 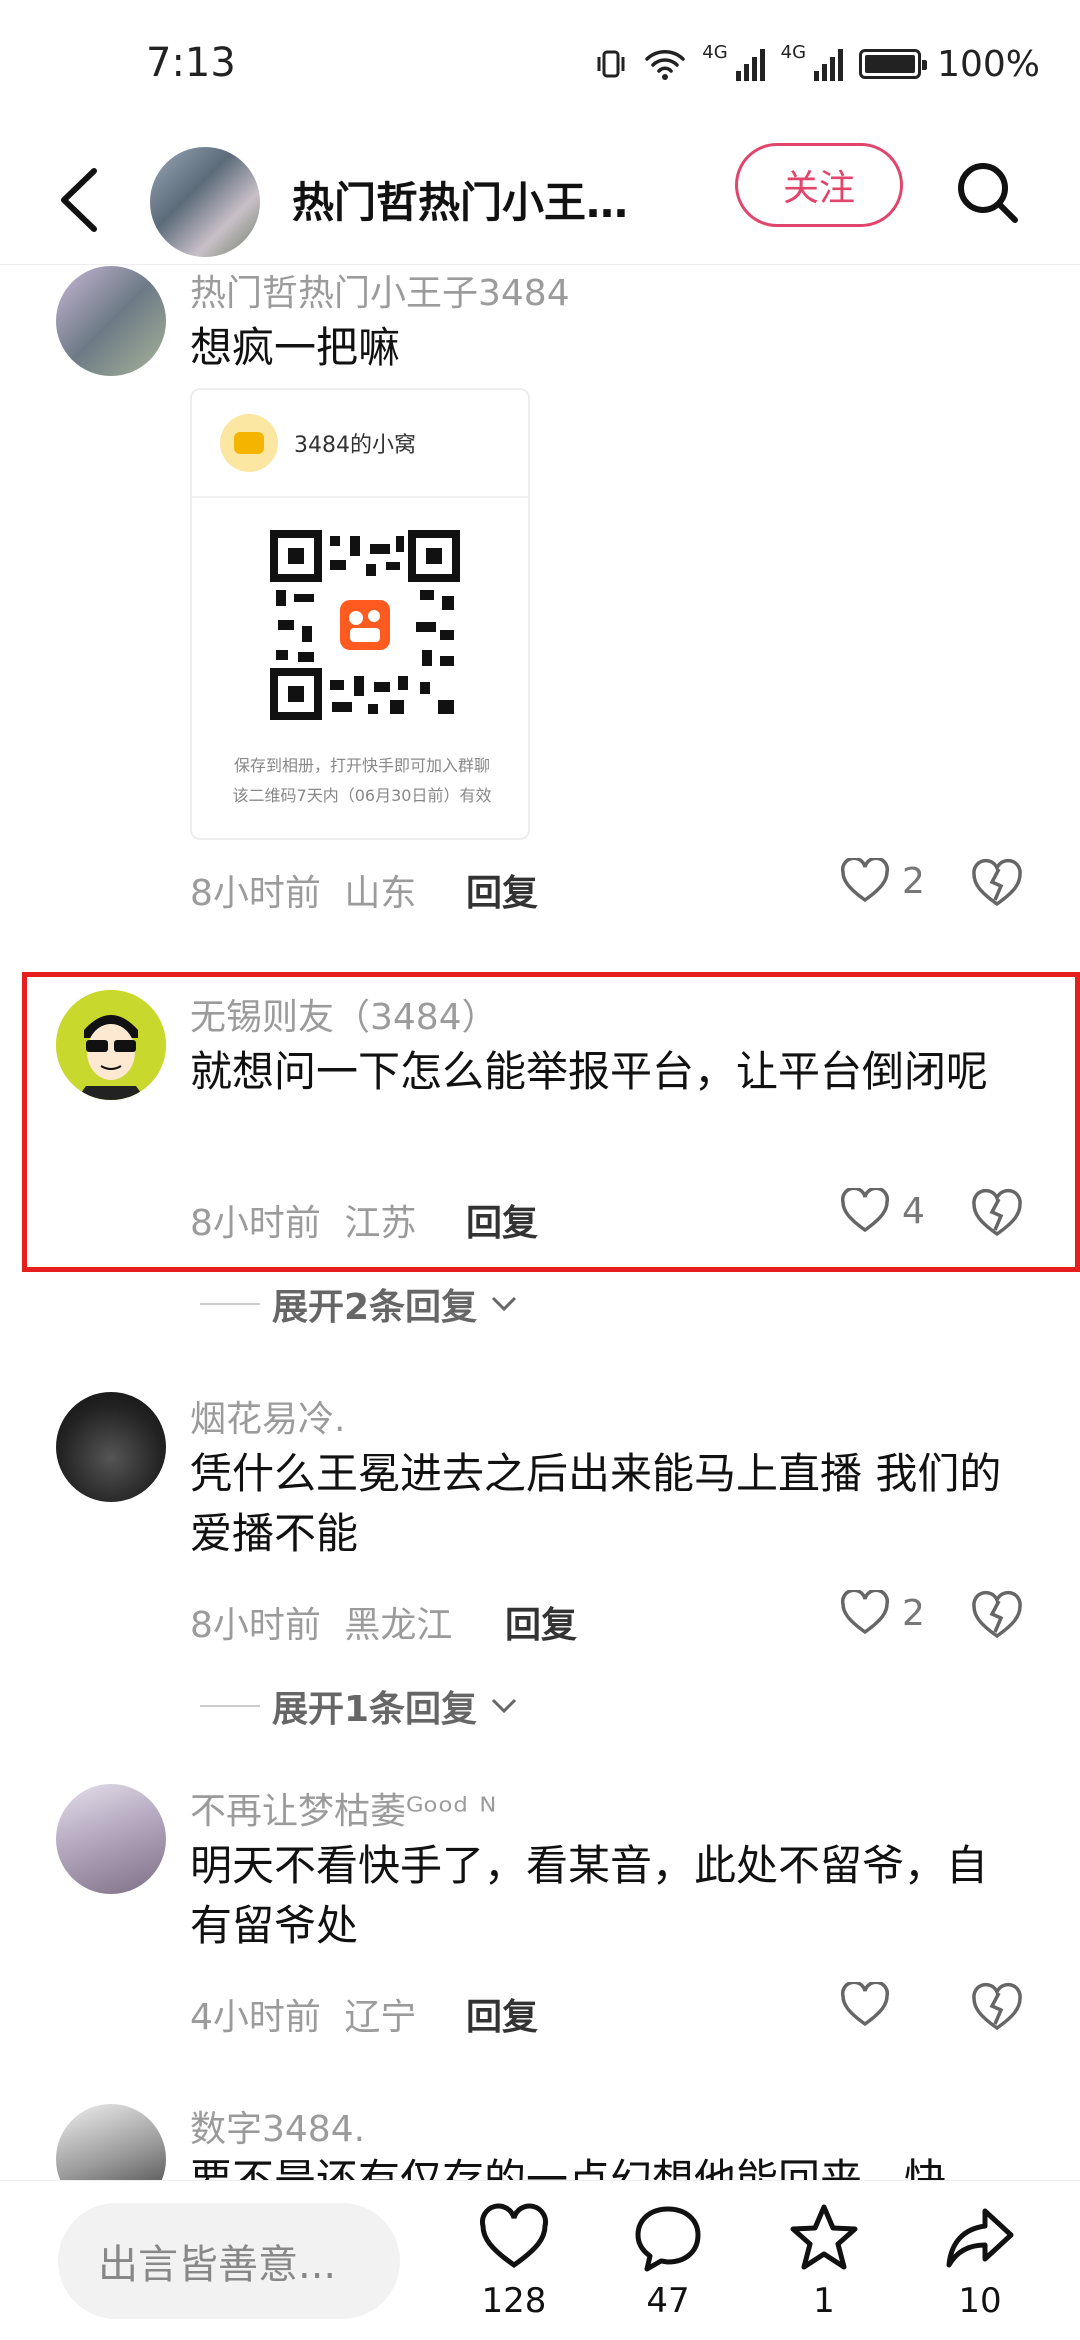 I want to click on favorite-button: 1, so click(x=824, y=2261).